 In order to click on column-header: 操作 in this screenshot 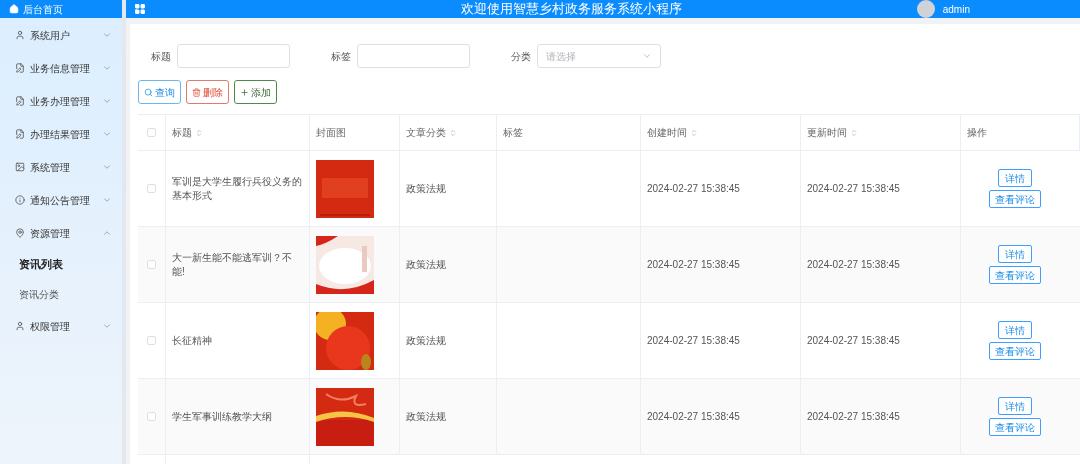, I will do `click(977, 133)`.